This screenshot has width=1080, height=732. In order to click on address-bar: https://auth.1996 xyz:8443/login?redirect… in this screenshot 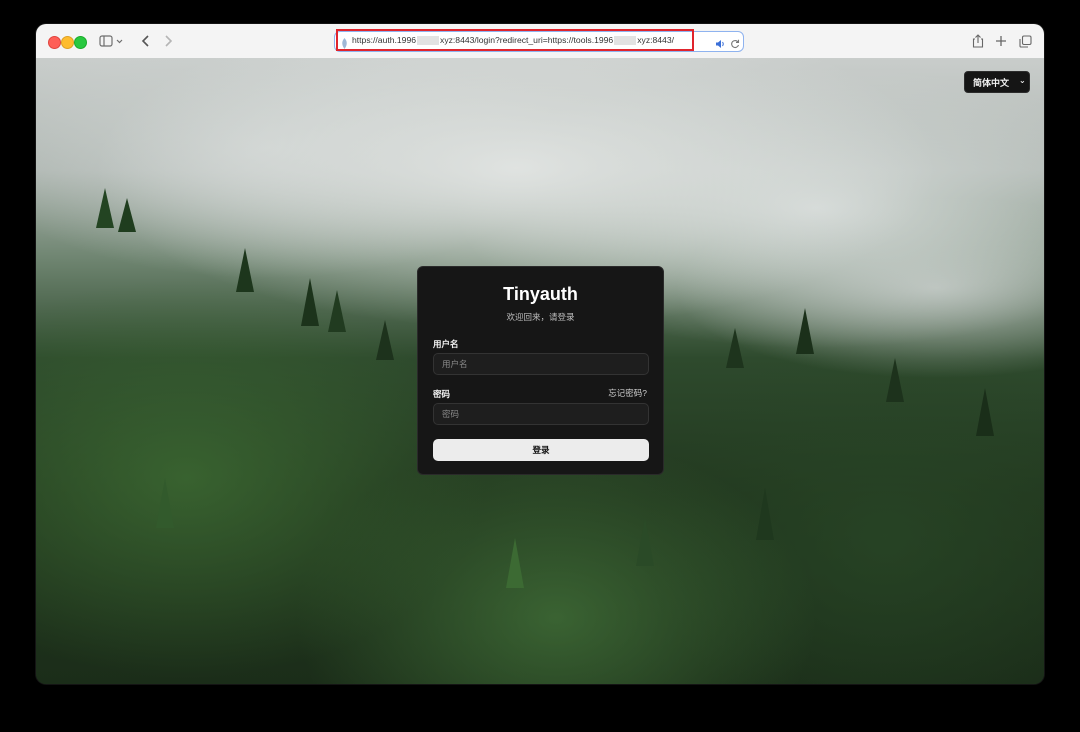, I will do `click(539, 41)`.